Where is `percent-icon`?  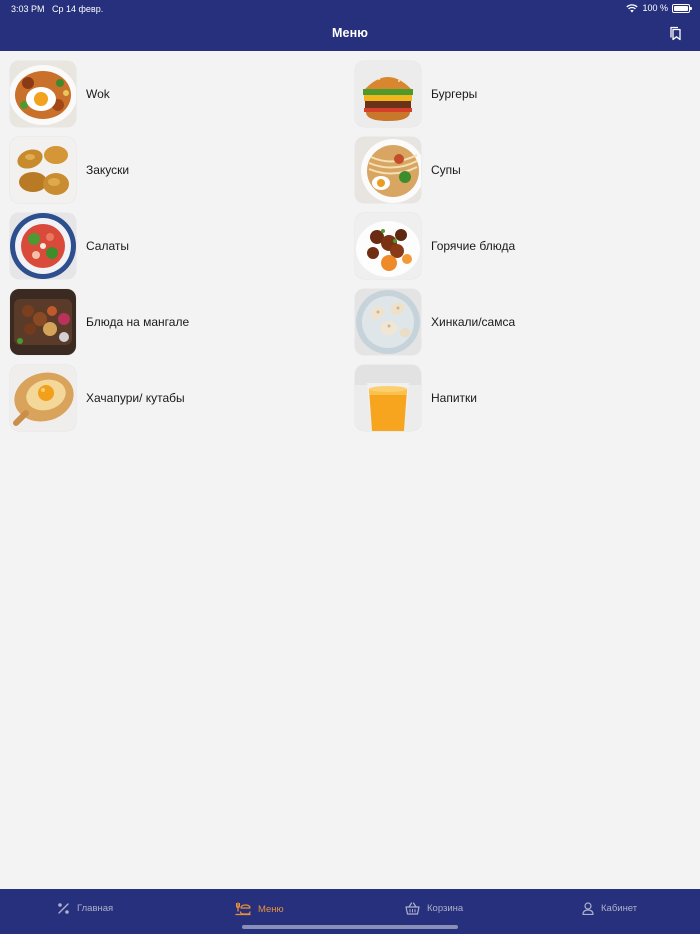
percent-icon is located at coordinates (63, 908).